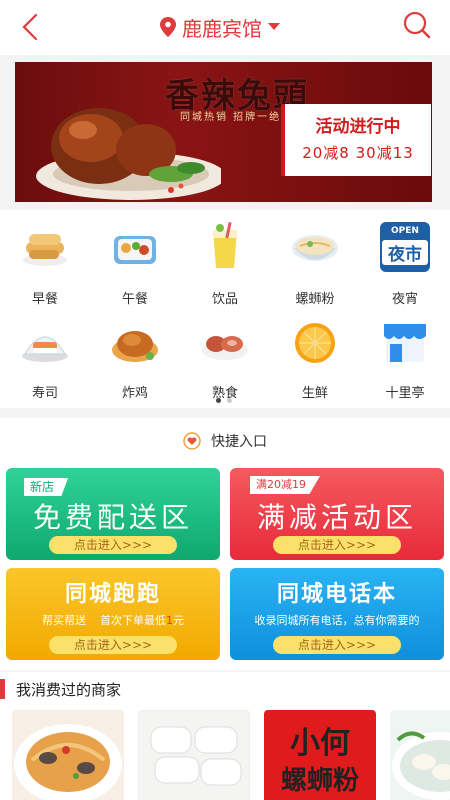 Image resolution: width=450 pixels, height=800 pixels. I want to click on promo-badge: 活动进行中 20减8 30减13, so click(356, 140).